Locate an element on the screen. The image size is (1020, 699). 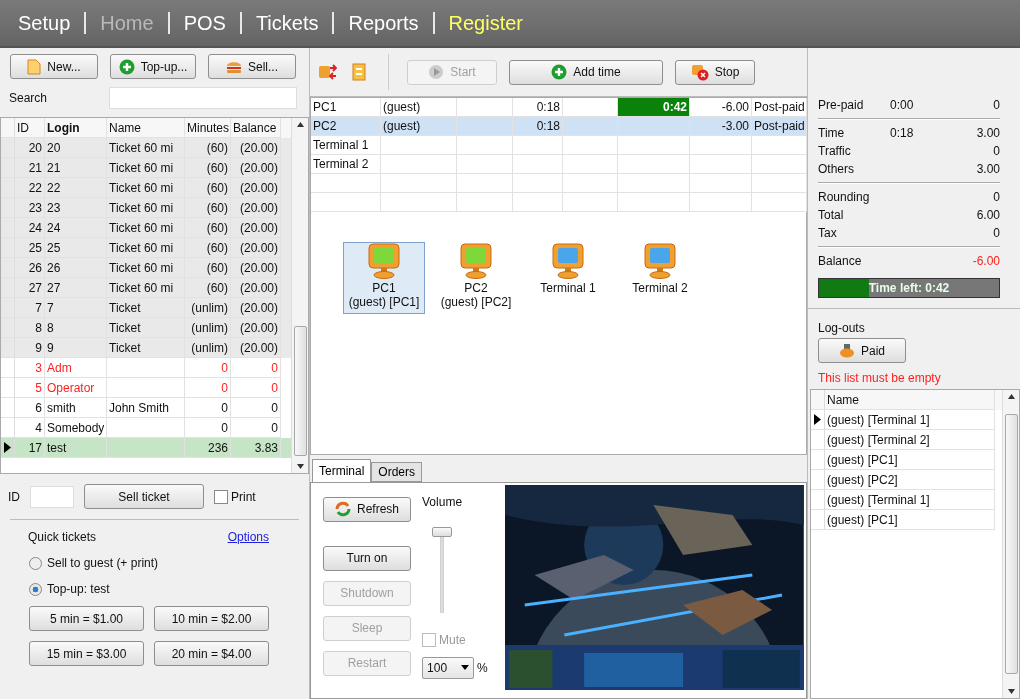
computer-tile: Terminal 1 is located at coordinates (568, 278).